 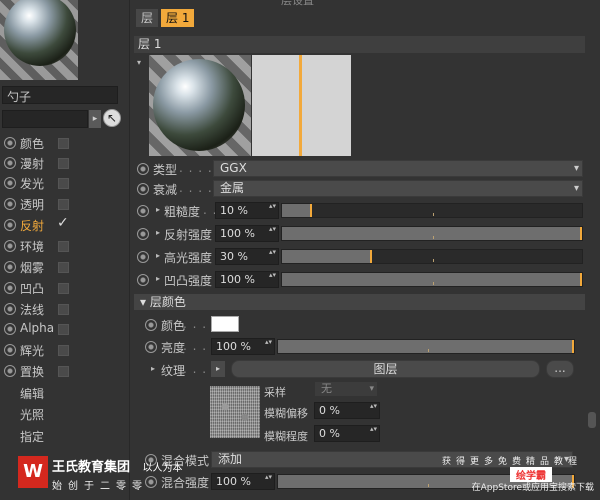 I want to click on blend-strength-input: 100 % ▴▾, so click(x=243, y=481).